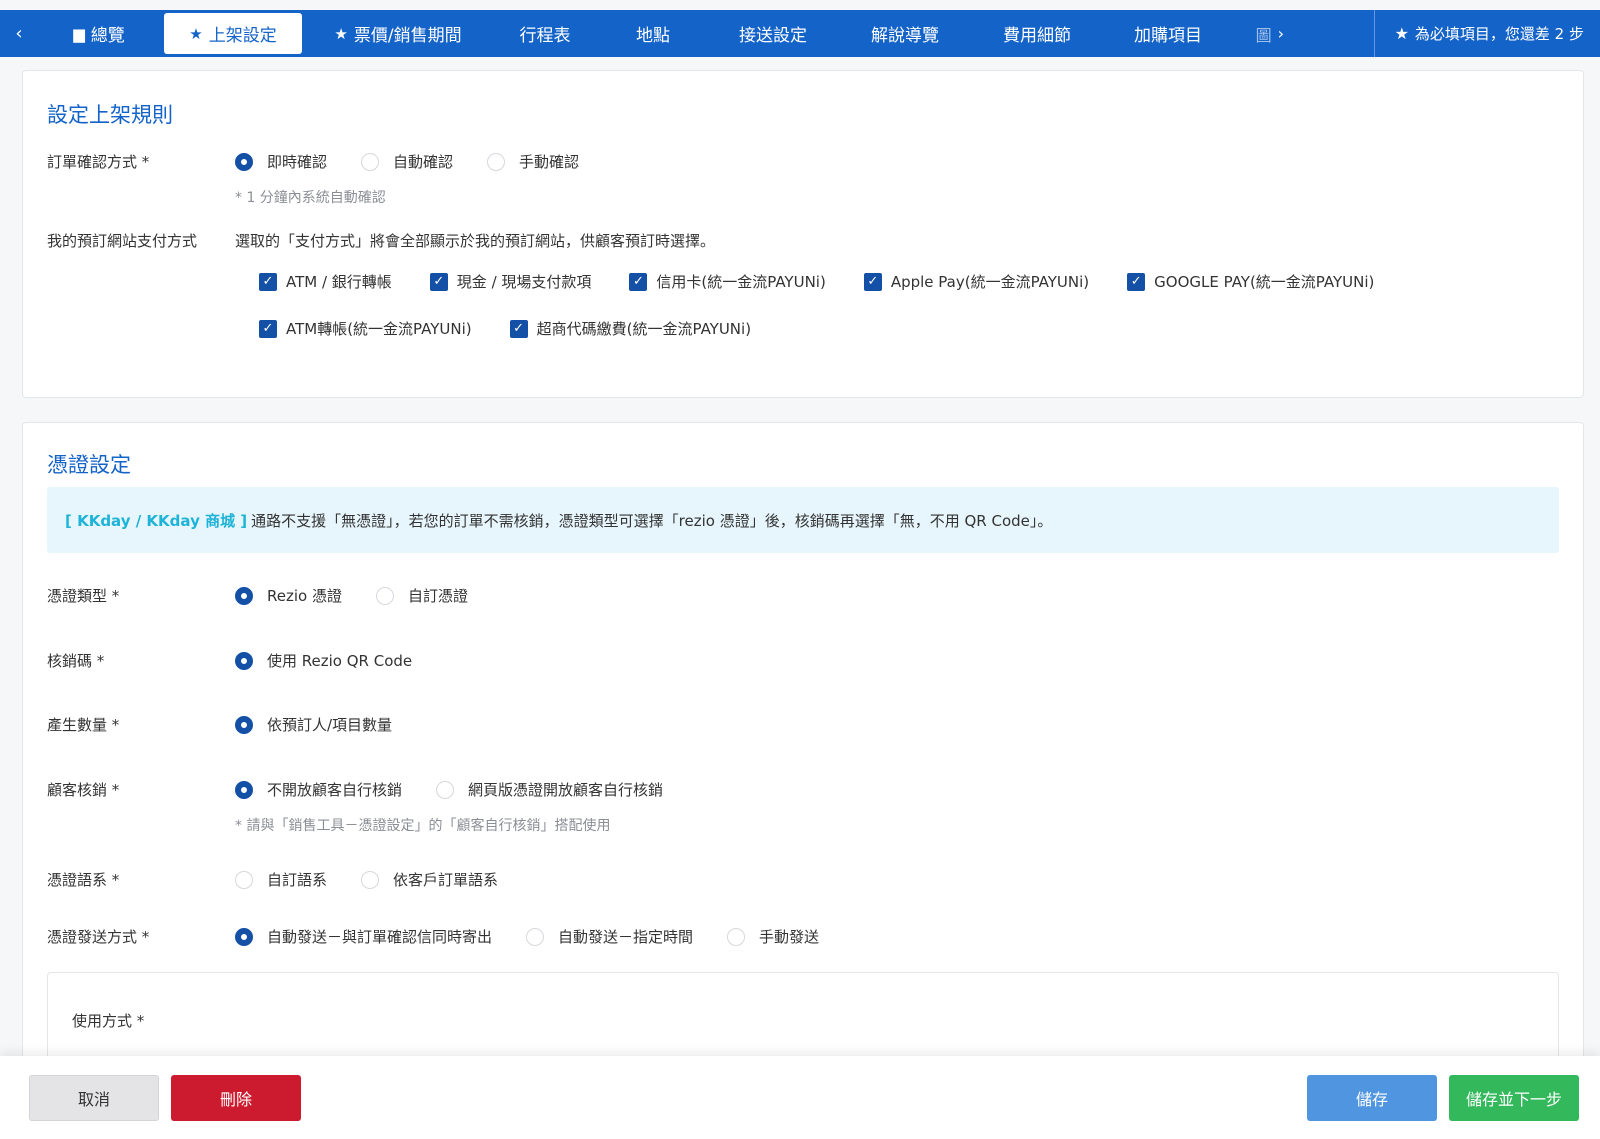 The width and height of the screenshot is (1600, 1139). I want to click on radio-rezio-voucher: Rezio 憑證, so click(288, 595).